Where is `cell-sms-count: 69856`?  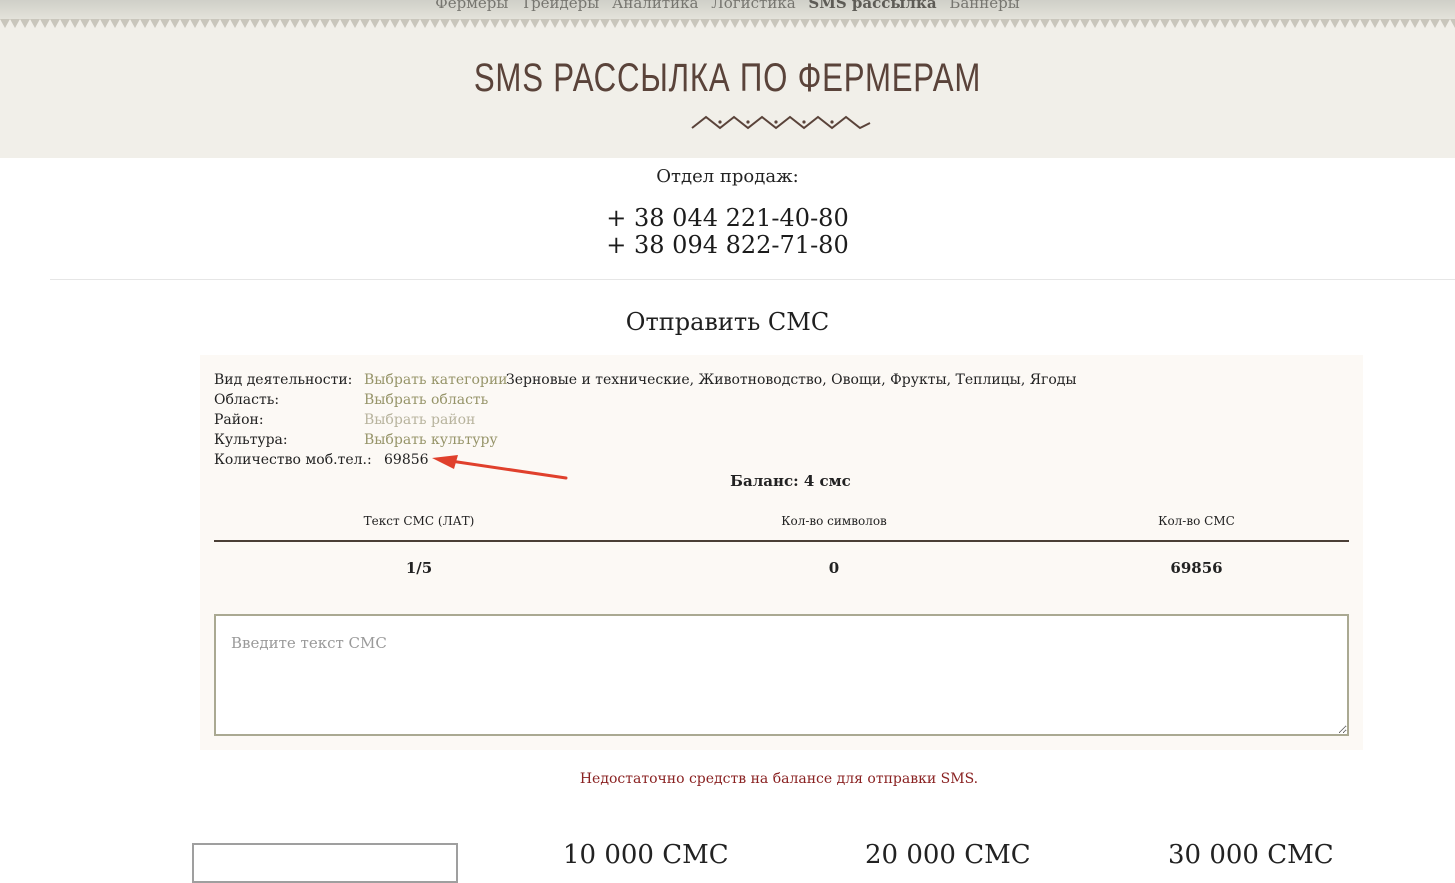 cell-sms-count: 69856 is located at coordinates (1196, 568).